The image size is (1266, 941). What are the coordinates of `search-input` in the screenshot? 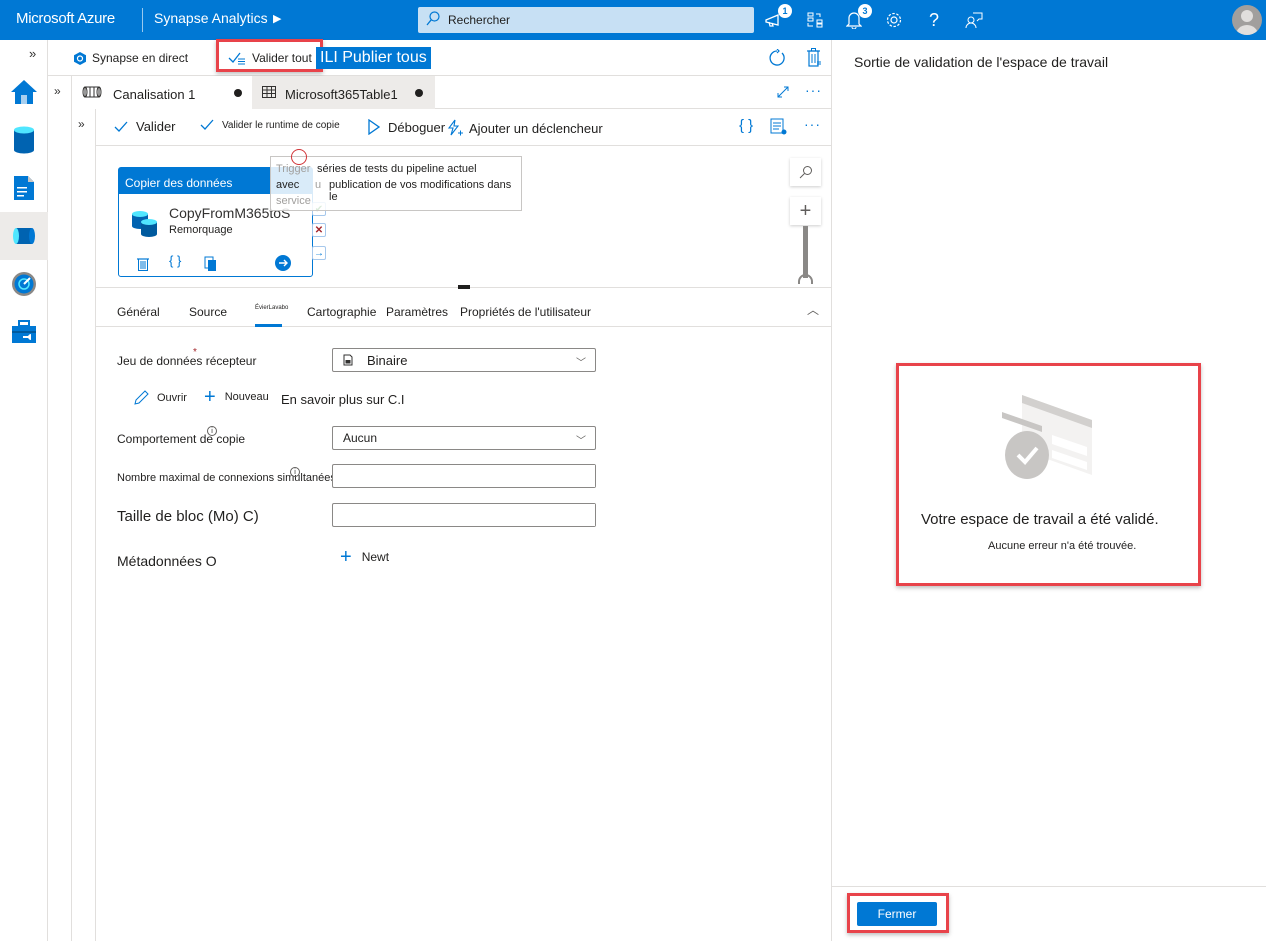 It's located at (593, 20).